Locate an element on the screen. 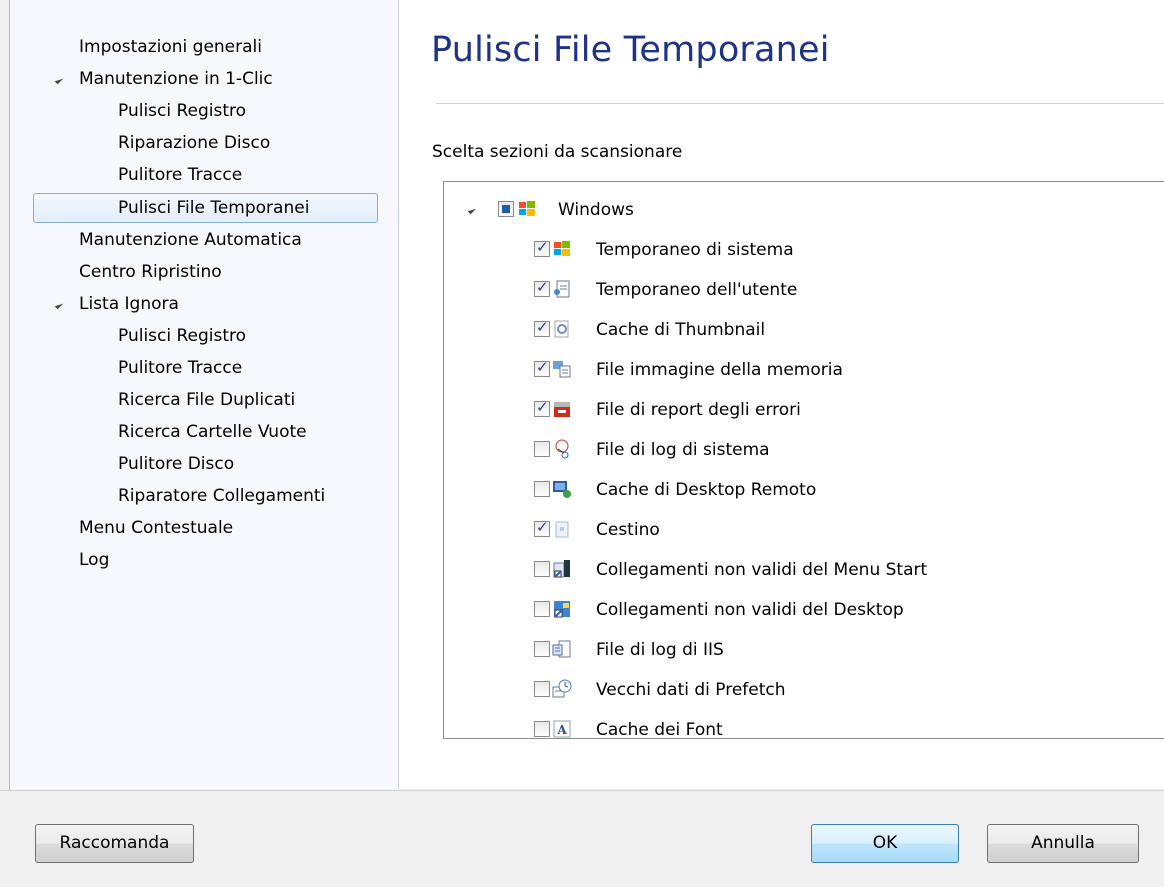  sidebar-item-label: Manutenzione in 1-Clic is located at coordinates (176, 79).